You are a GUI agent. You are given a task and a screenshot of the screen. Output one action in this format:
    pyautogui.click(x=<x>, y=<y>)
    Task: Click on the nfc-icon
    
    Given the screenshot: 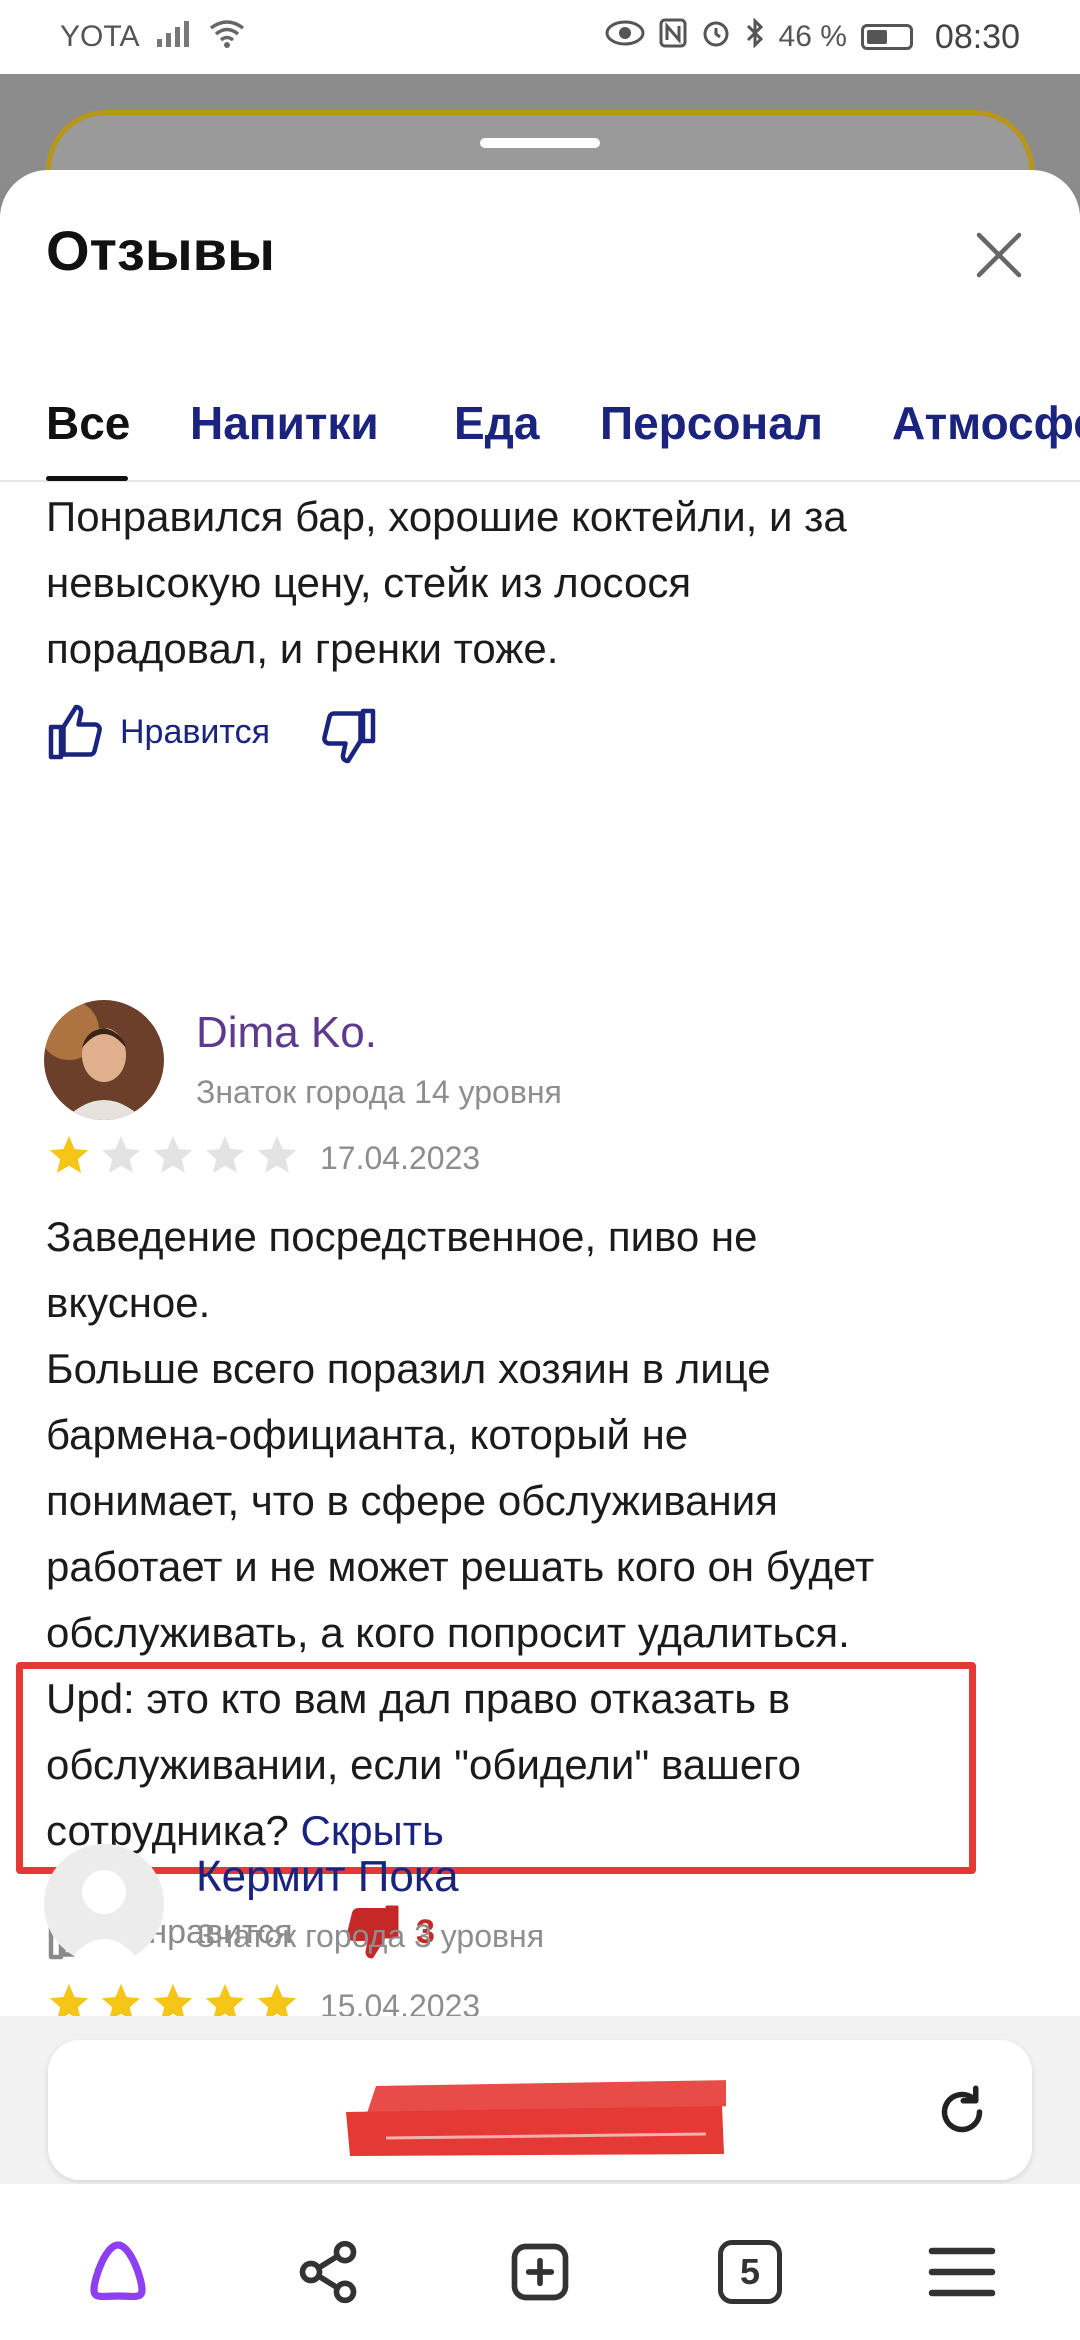 What is the action you would take?
    pyautogui.click(x=673, y=37)
    